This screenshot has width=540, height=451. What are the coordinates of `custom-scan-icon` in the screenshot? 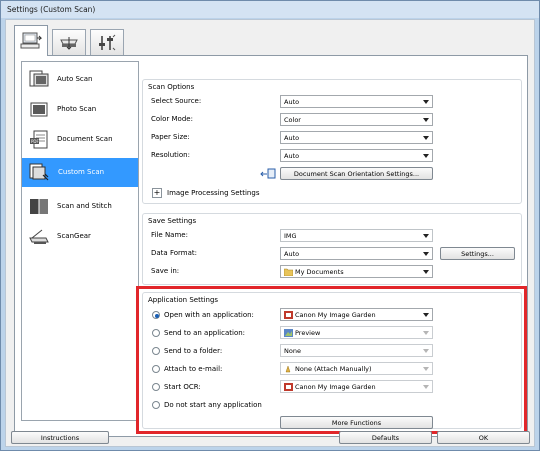 It's located at (39, 172).